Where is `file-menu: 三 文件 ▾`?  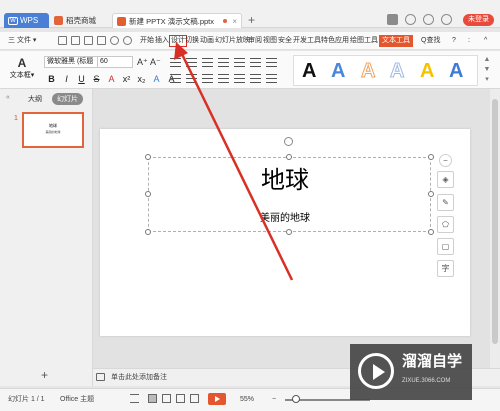
file-menu: 三 文件 ▾ is located at coordinates (22, 41).